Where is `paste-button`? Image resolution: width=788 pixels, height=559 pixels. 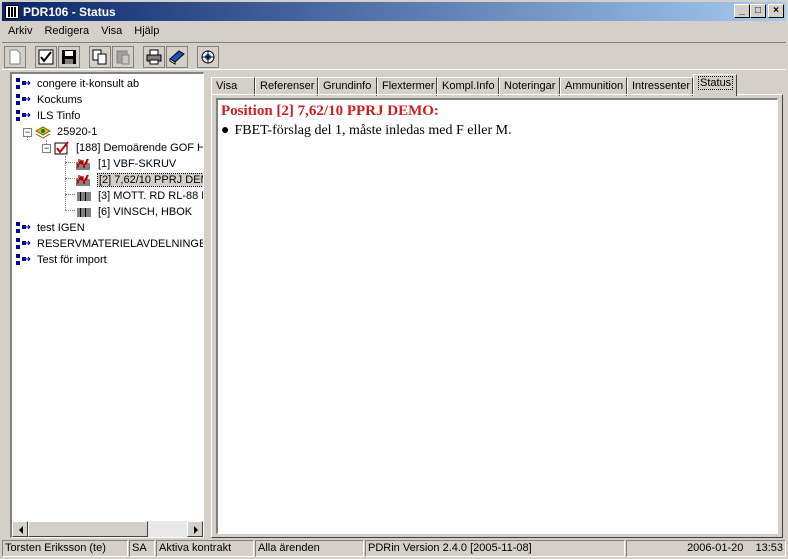 paste-button is located at coordinates (123, 57).